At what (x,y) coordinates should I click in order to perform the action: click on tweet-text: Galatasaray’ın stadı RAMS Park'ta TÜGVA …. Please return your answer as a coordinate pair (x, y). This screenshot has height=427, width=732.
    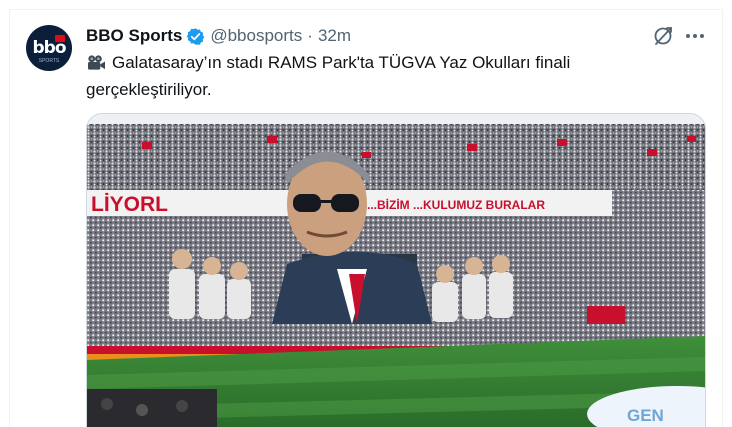
    Looking at the image, I should click on (386, 76).